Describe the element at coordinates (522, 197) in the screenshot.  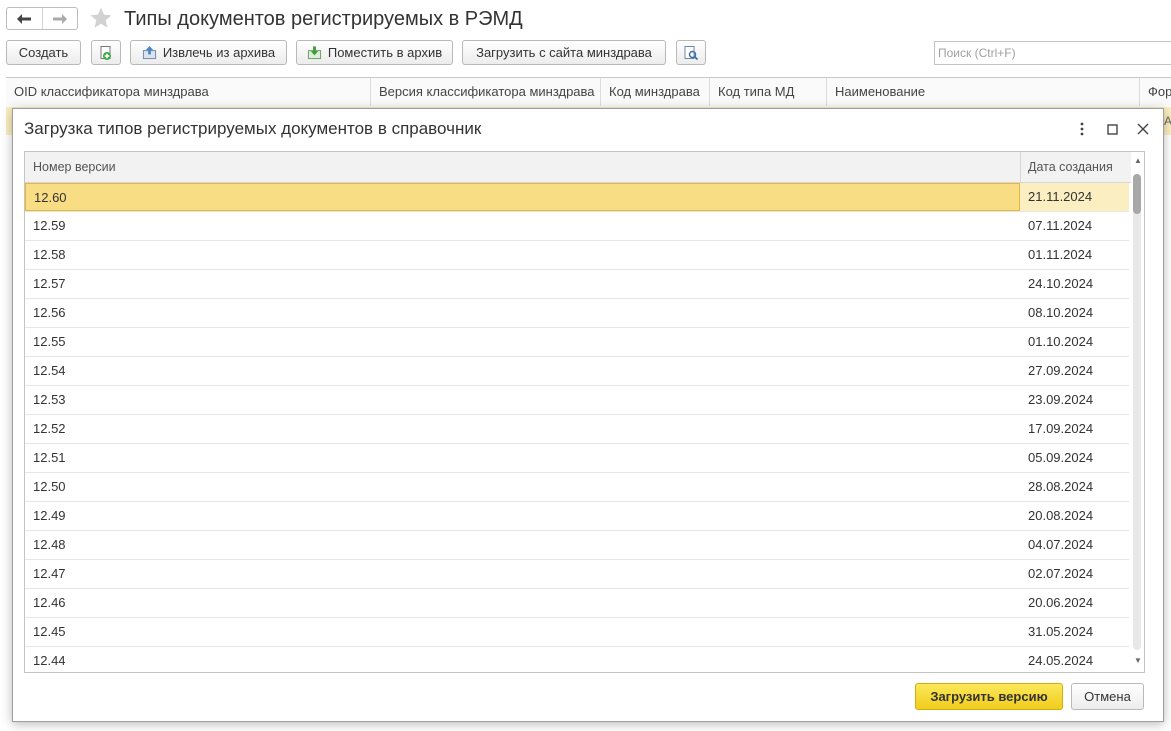
I see `version-number-cell: 12.60` at that location.